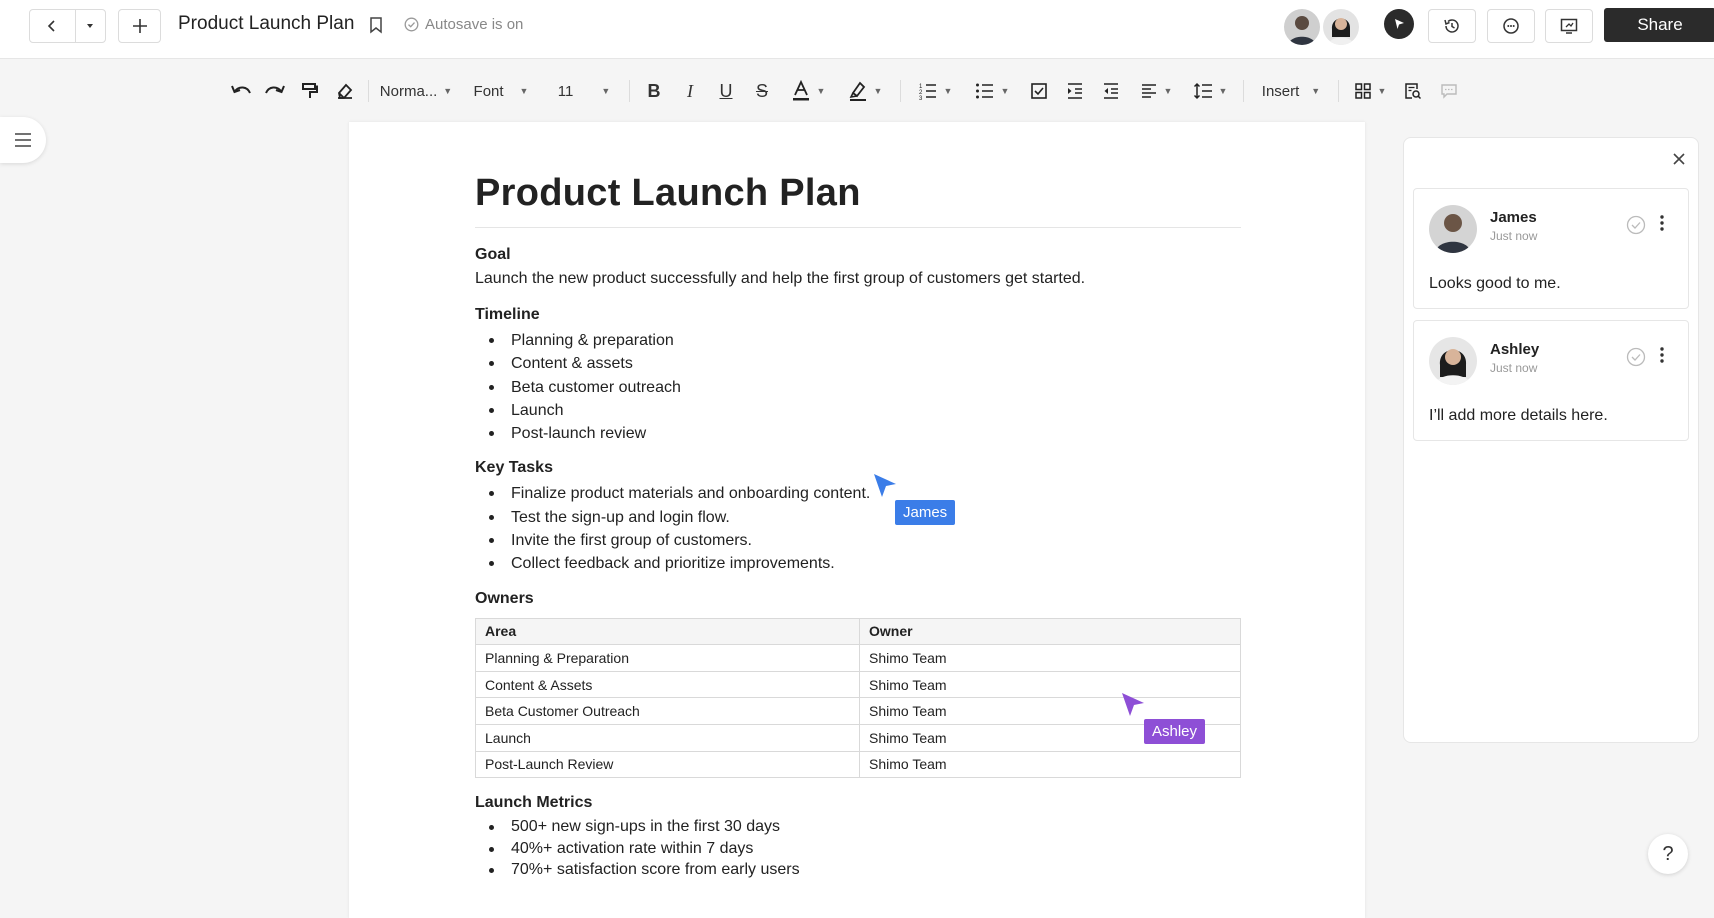  I want to click on bold-icon: B, so click(654, 90).